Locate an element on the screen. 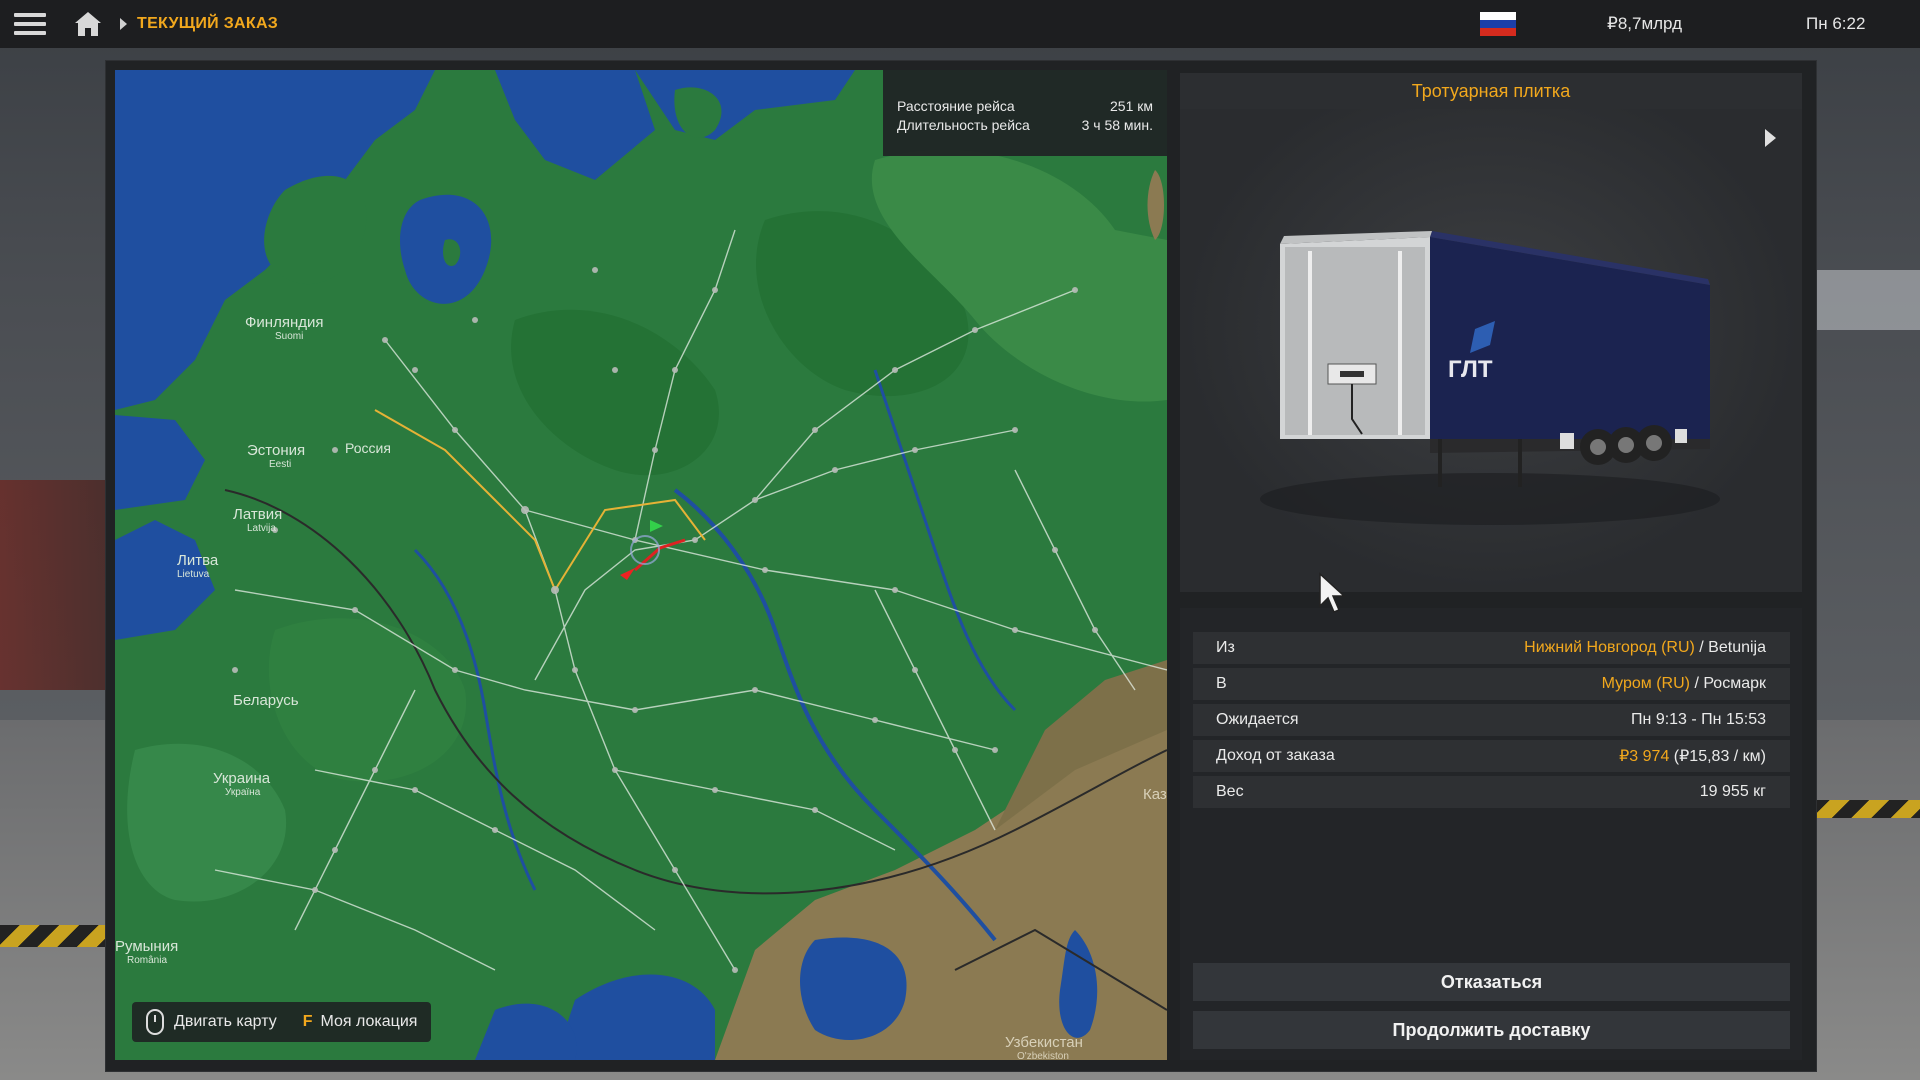 This screenshot has width=1920, height=1080. route-distance-row: Расстояние рейса 251 км is located at coordinates (1025, 106).